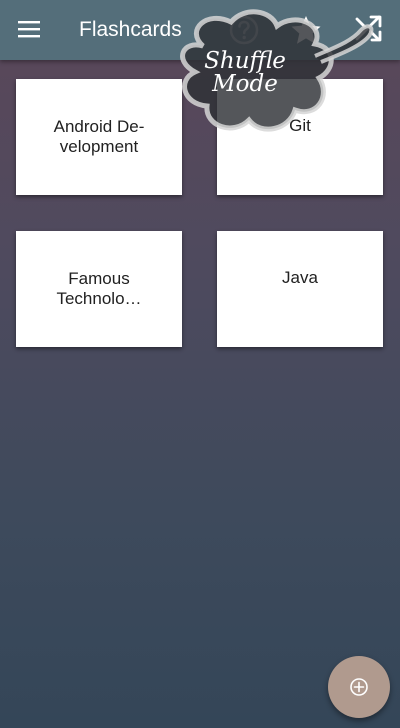 Image resolution: width=400 pixels, height=728 pixels. I want to click on add-deck-fab, so click(359, 687).